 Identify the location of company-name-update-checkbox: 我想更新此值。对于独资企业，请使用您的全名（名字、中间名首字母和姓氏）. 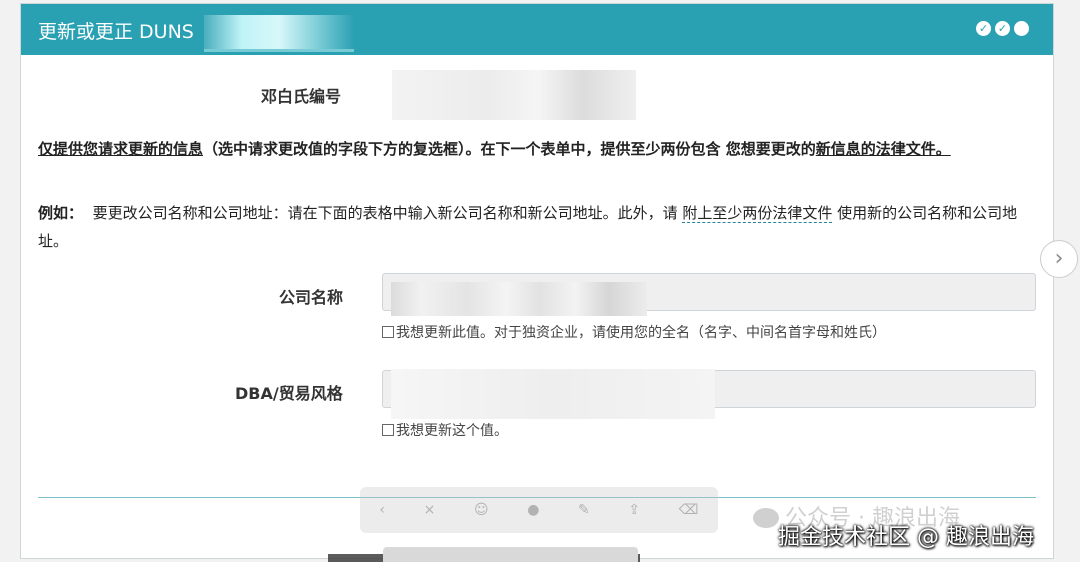
(634, 332).